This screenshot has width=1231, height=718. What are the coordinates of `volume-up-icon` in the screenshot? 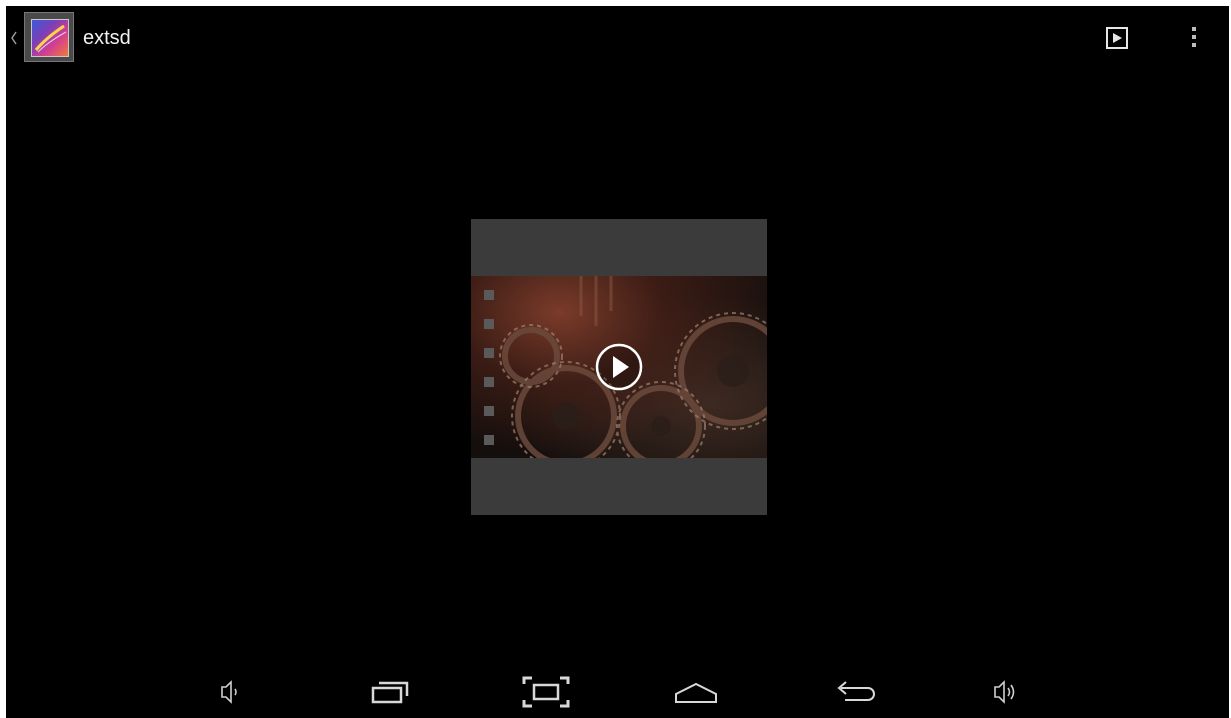 It's located at (1006, 692).